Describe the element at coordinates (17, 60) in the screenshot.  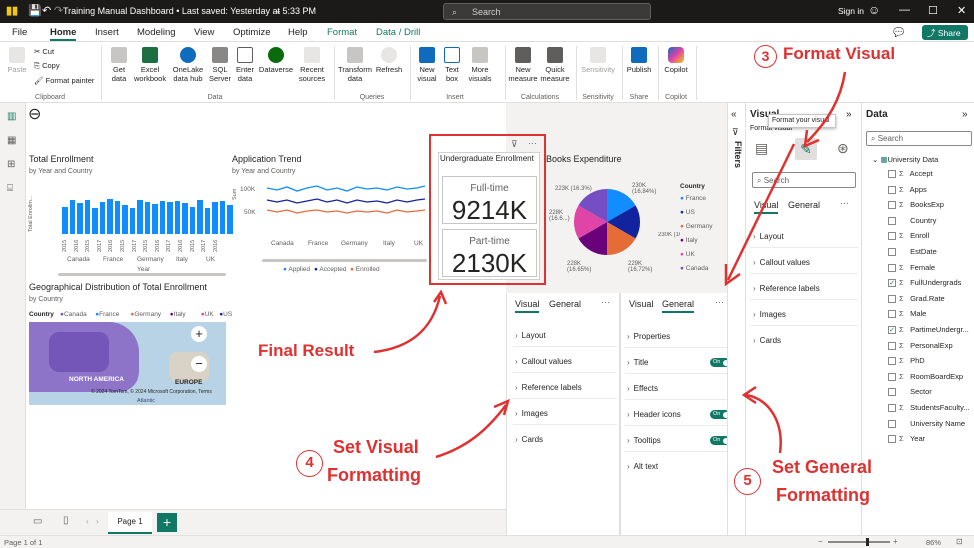
I see `paste-button: Paste` at that location.